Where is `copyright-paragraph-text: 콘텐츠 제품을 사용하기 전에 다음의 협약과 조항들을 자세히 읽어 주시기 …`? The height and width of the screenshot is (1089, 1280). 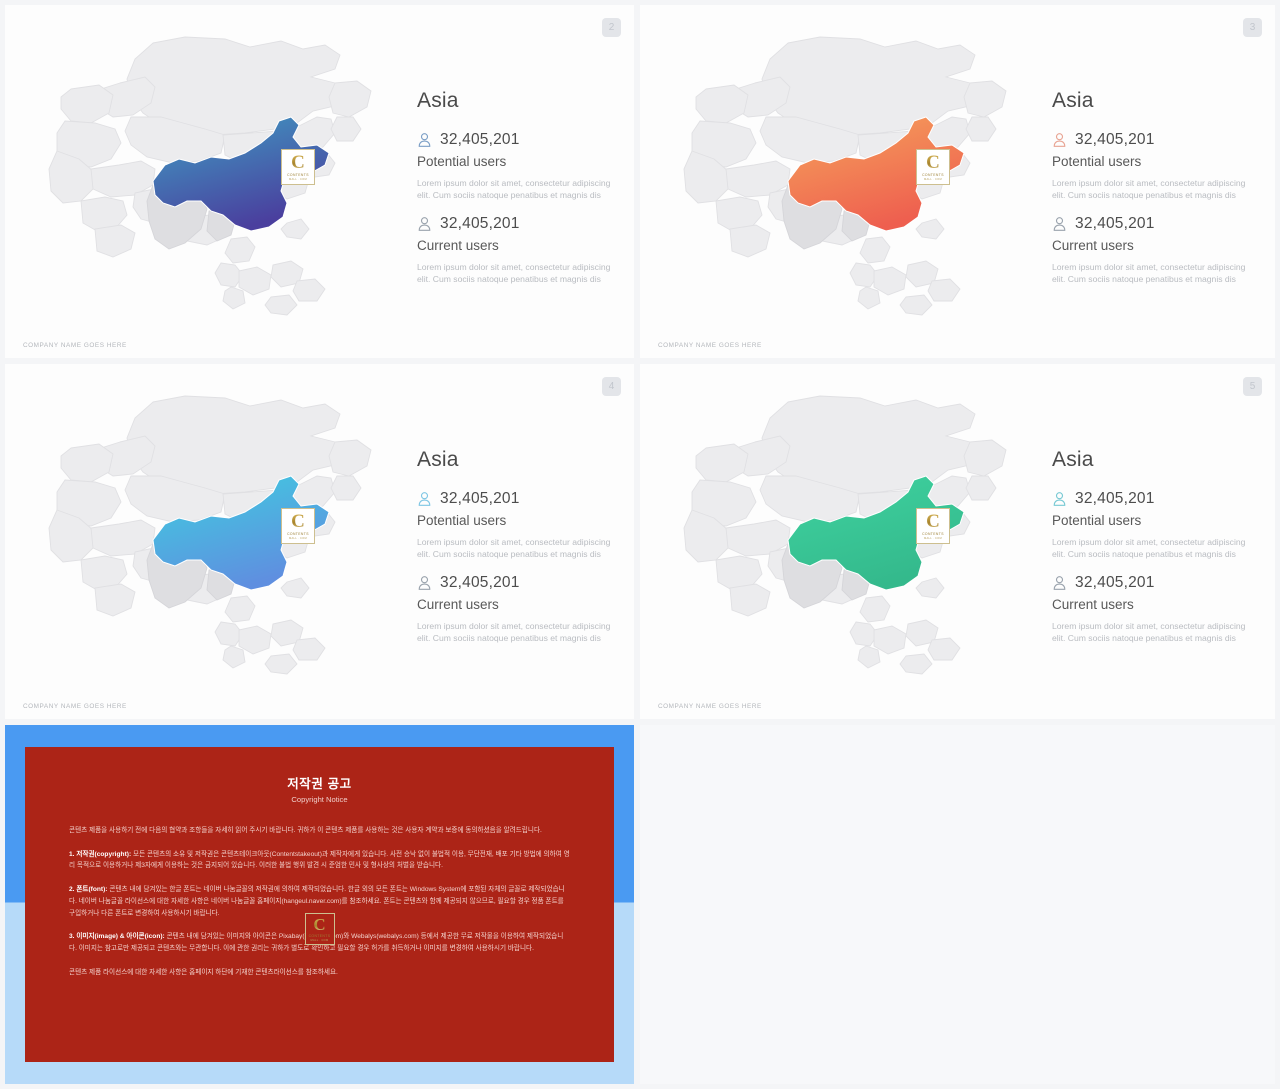
copyright-paragraph-text: 콘텐츠 제품을 사용하기 전에 다음의 협약과 조항들을 자세히 읽어 주시기 … is located at coordinates (305, 830).